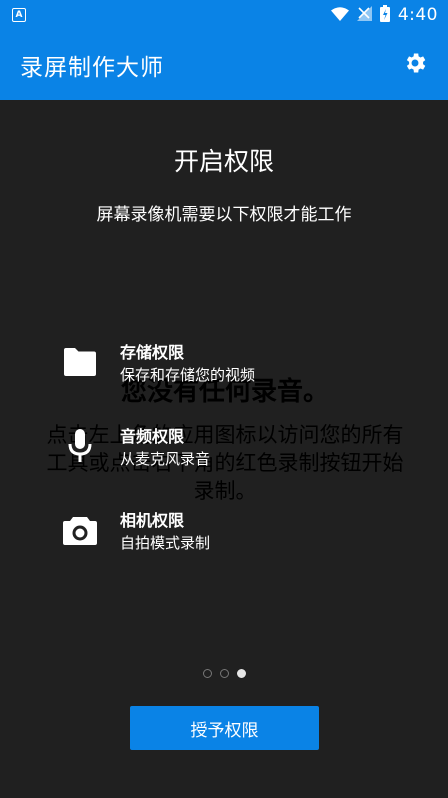 This screenshot has height=798, width=448. Describe the element at coordinates (223, 161) in the screenshot. I see `permissions-title: 开启权限` at that location.